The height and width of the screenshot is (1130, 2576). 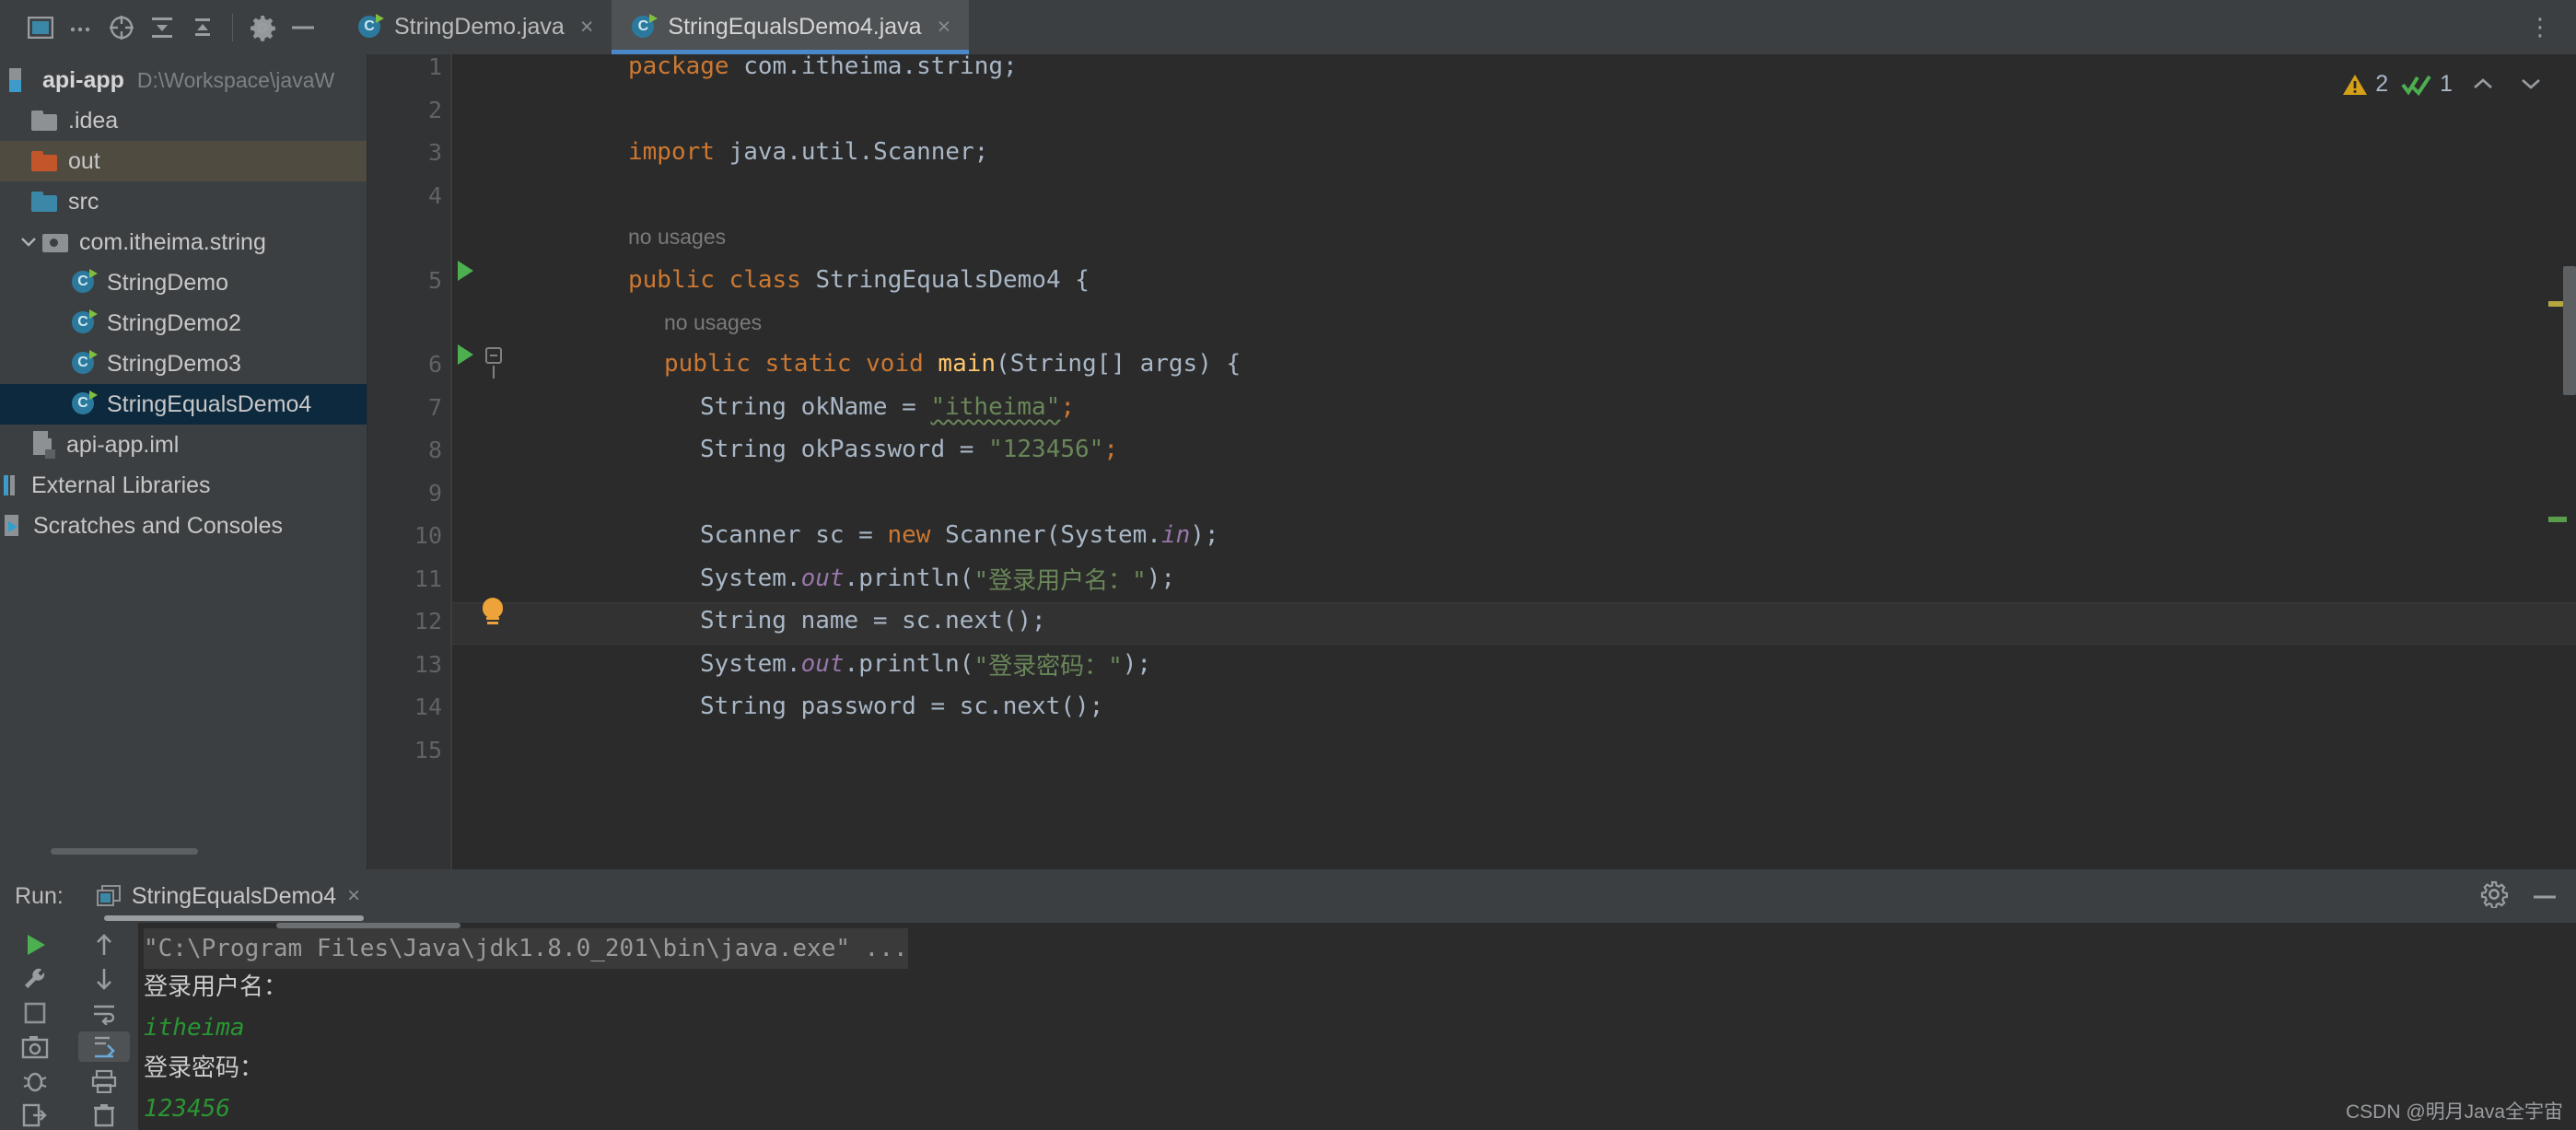 I want to click on project-view-icon, so click(x=40, y=27).